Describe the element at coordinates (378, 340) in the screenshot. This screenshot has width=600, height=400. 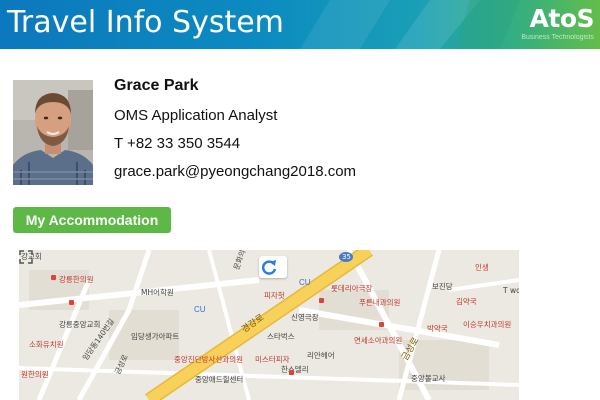
I see `map-label: 연세소아과의원` at that location.